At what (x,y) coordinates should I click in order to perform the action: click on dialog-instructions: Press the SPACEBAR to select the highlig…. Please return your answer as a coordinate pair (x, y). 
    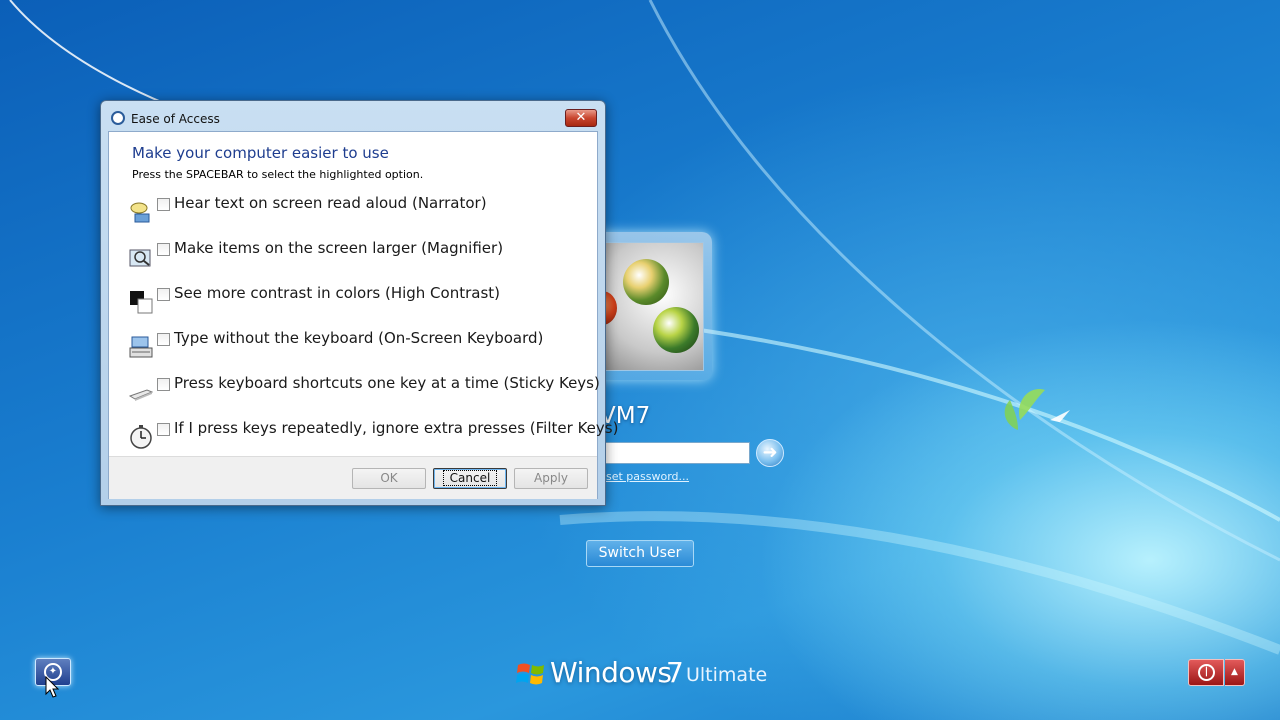
    Looking at the image, I should click on (278, 174).